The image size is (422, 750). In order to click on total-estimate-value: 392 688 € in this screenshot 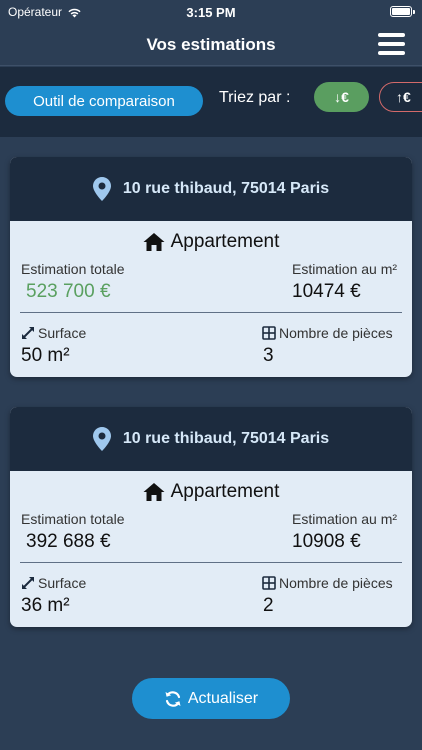, I will do `click(68, 541)`.